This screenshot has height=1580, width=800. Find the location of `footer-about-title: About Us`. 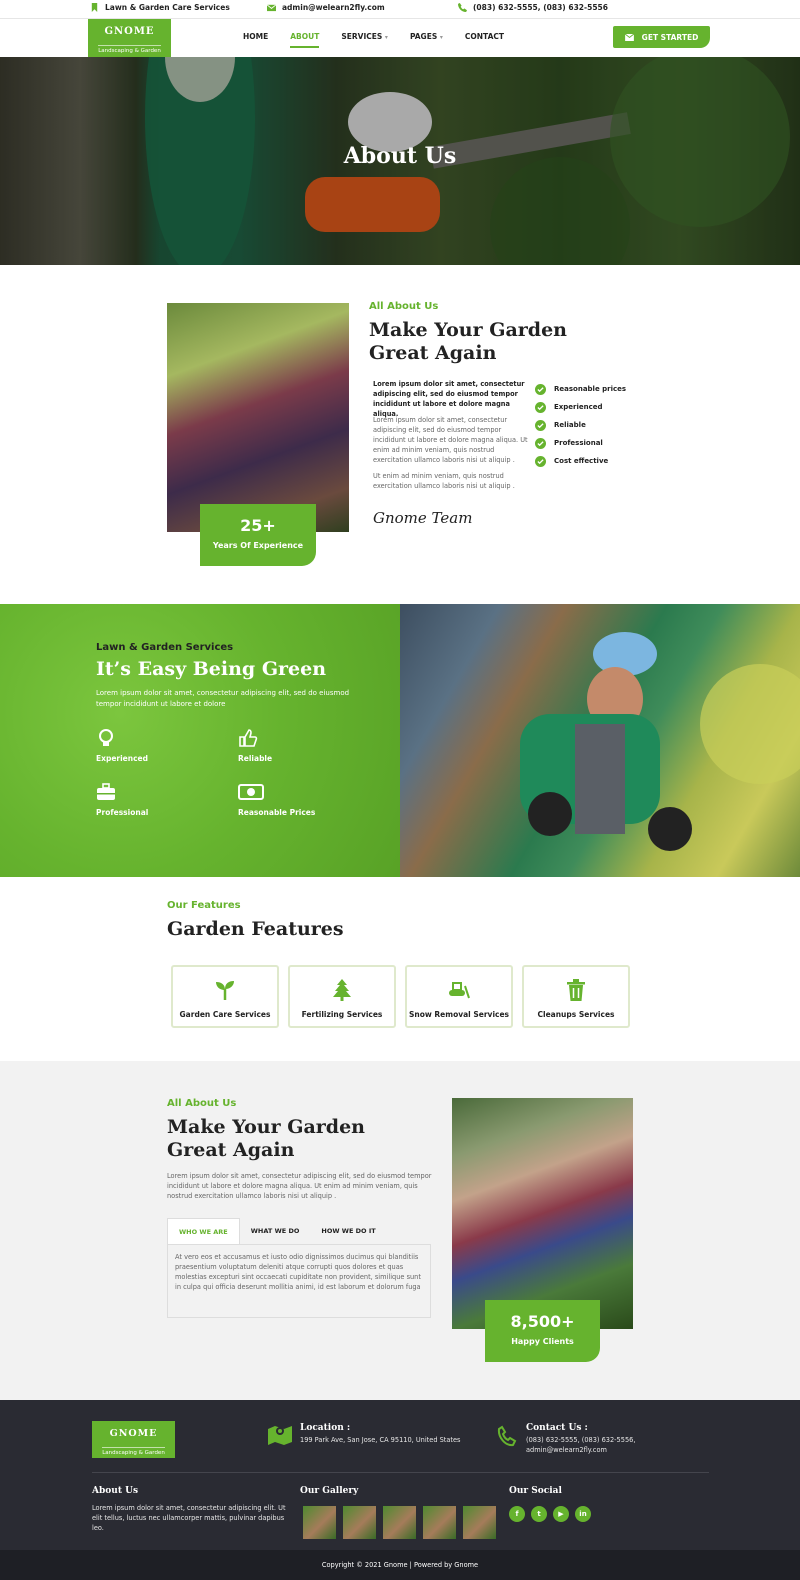

footer-about-title: About Us is located at coordinates (115, 1491).